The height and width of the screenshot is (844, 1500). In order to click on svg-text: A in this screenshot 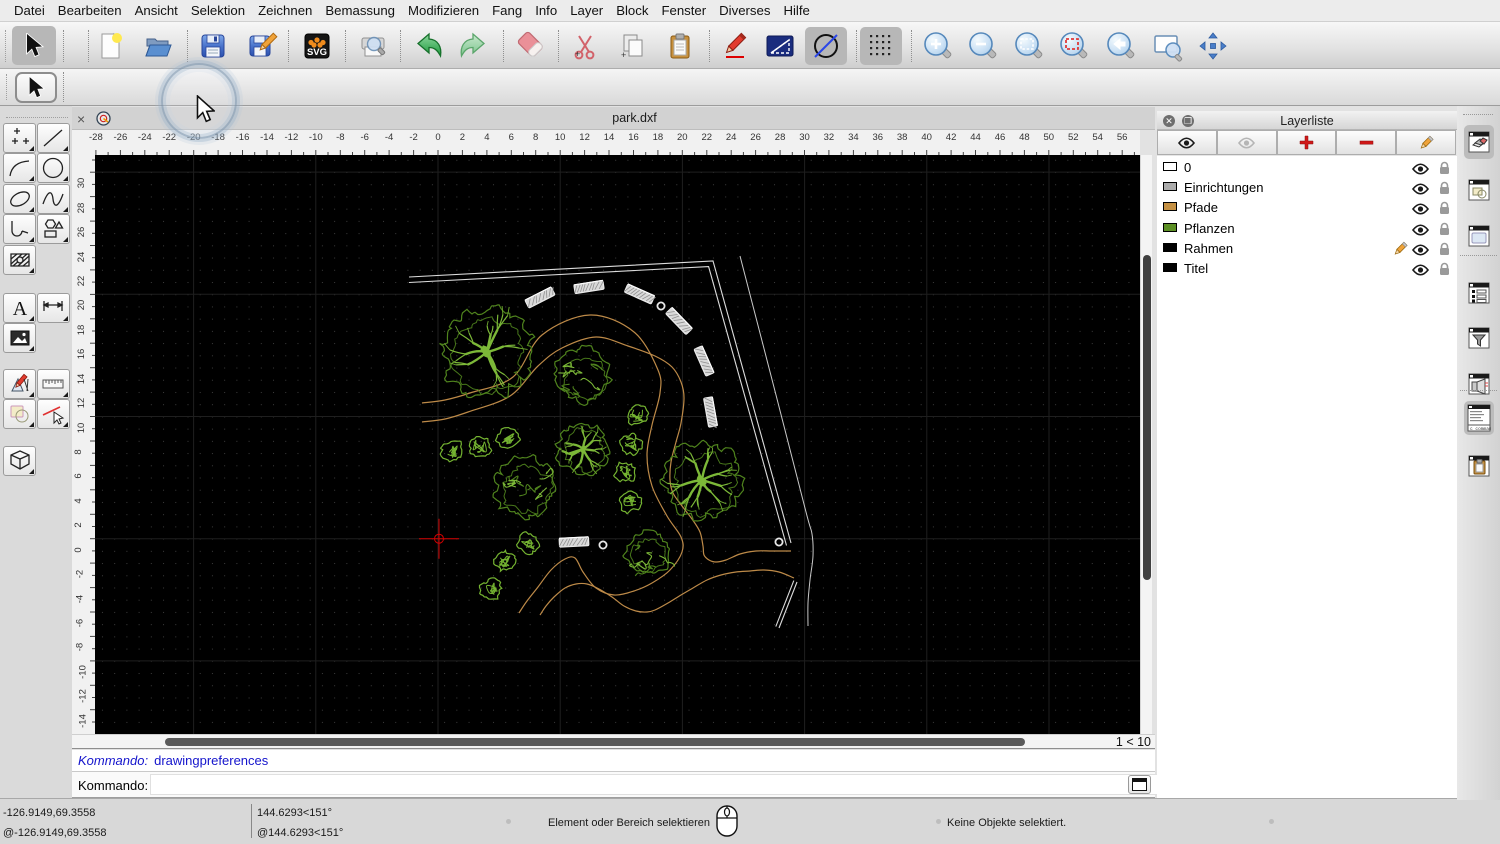, I will do `click(19, 309)`.